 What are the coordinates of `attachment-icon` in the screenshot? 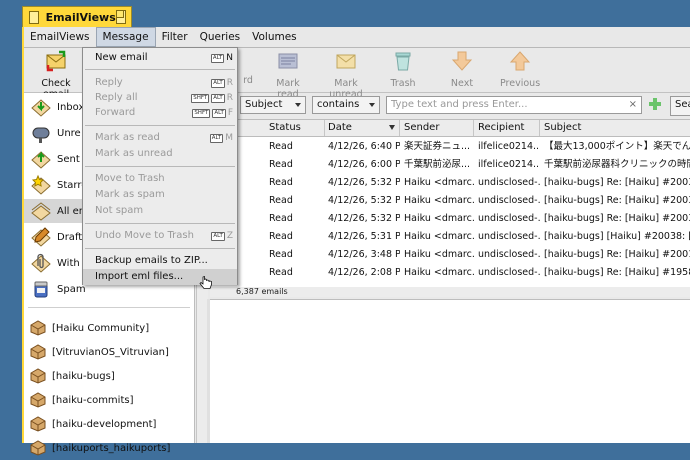 It's located at (41, 263).